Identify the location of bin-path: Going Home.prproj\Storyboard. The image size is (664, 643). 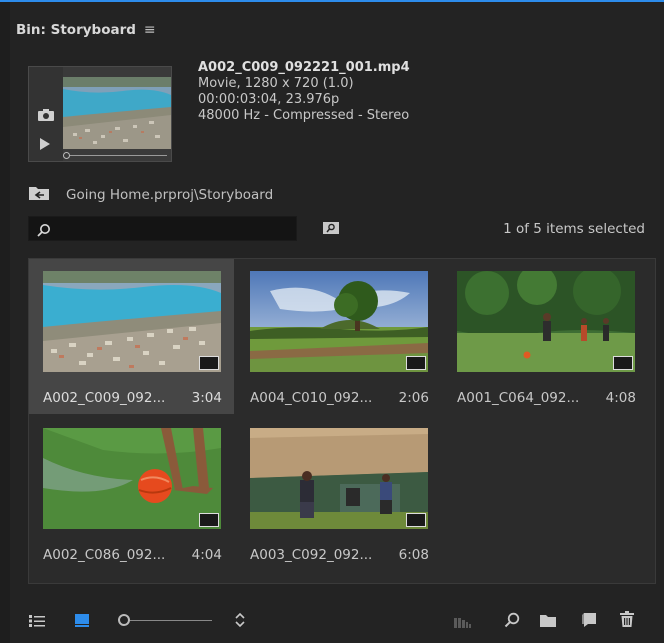
(150, 195).